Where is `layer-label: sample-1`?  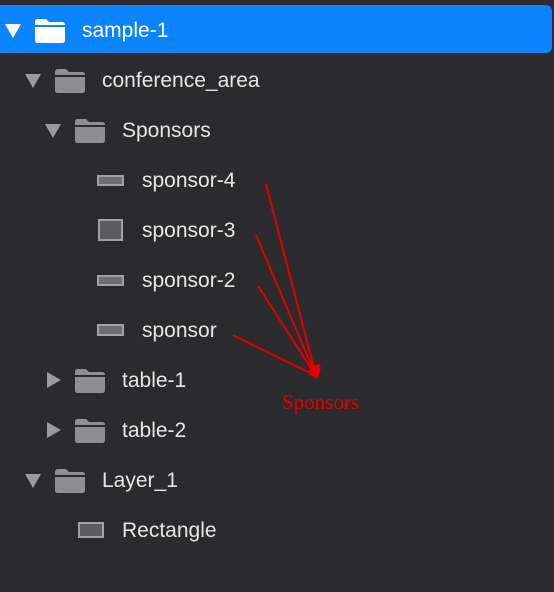
layer-label: sample-1 is located at coordinates (125, 30).